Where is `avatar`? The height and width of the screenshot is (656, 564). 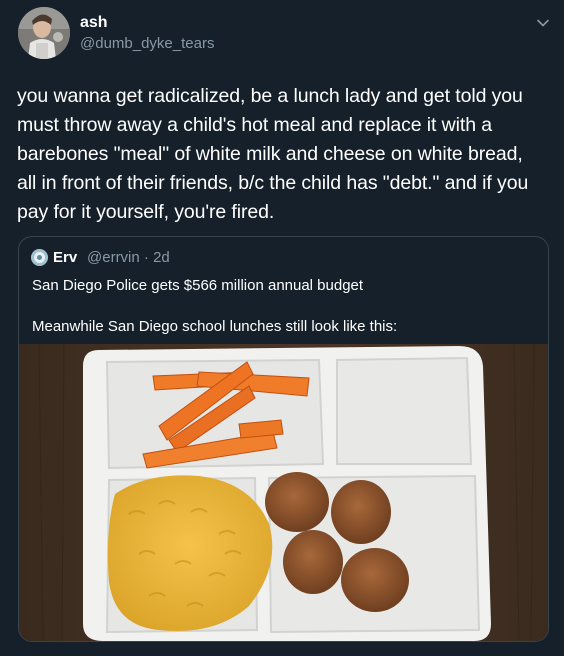 avatar is located at coordinates (44, 33).